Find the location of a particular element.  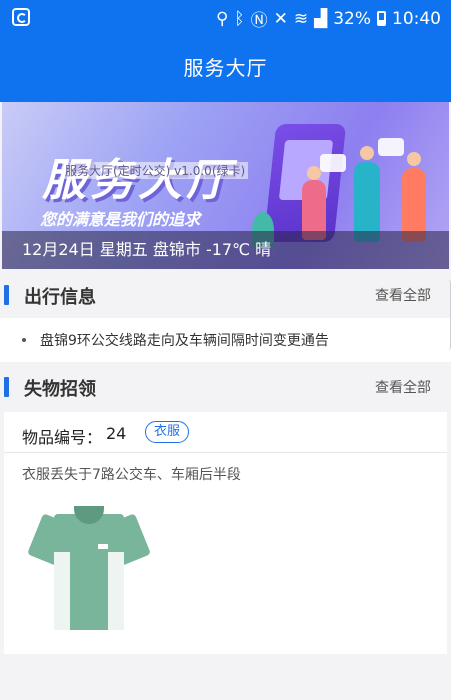

travel-view-all-link: 查看全部 is located at coordinates (403, 295).